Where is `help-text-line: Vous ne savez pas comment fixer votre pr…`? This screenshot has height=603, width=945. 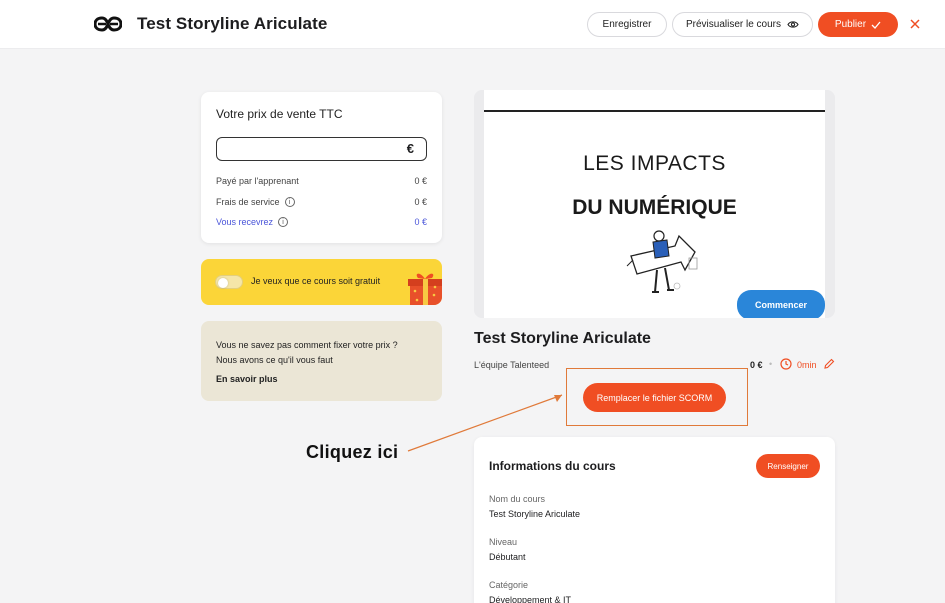 help-text-line: Vous ne savez pas comment fixer votre pr… is located at coordinates (307, 345).